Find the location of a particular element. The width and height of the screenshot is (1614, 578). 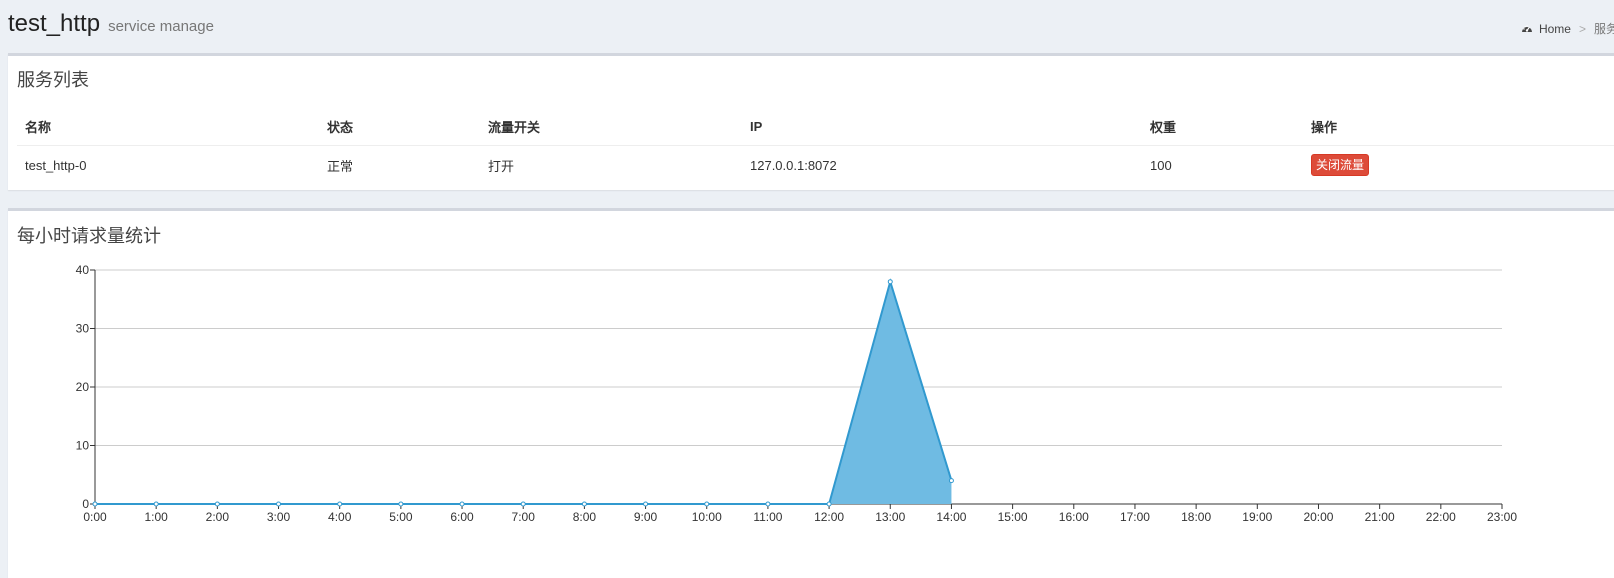

breadcrumb-home-link: Home is located at coordinates (1546, 29).